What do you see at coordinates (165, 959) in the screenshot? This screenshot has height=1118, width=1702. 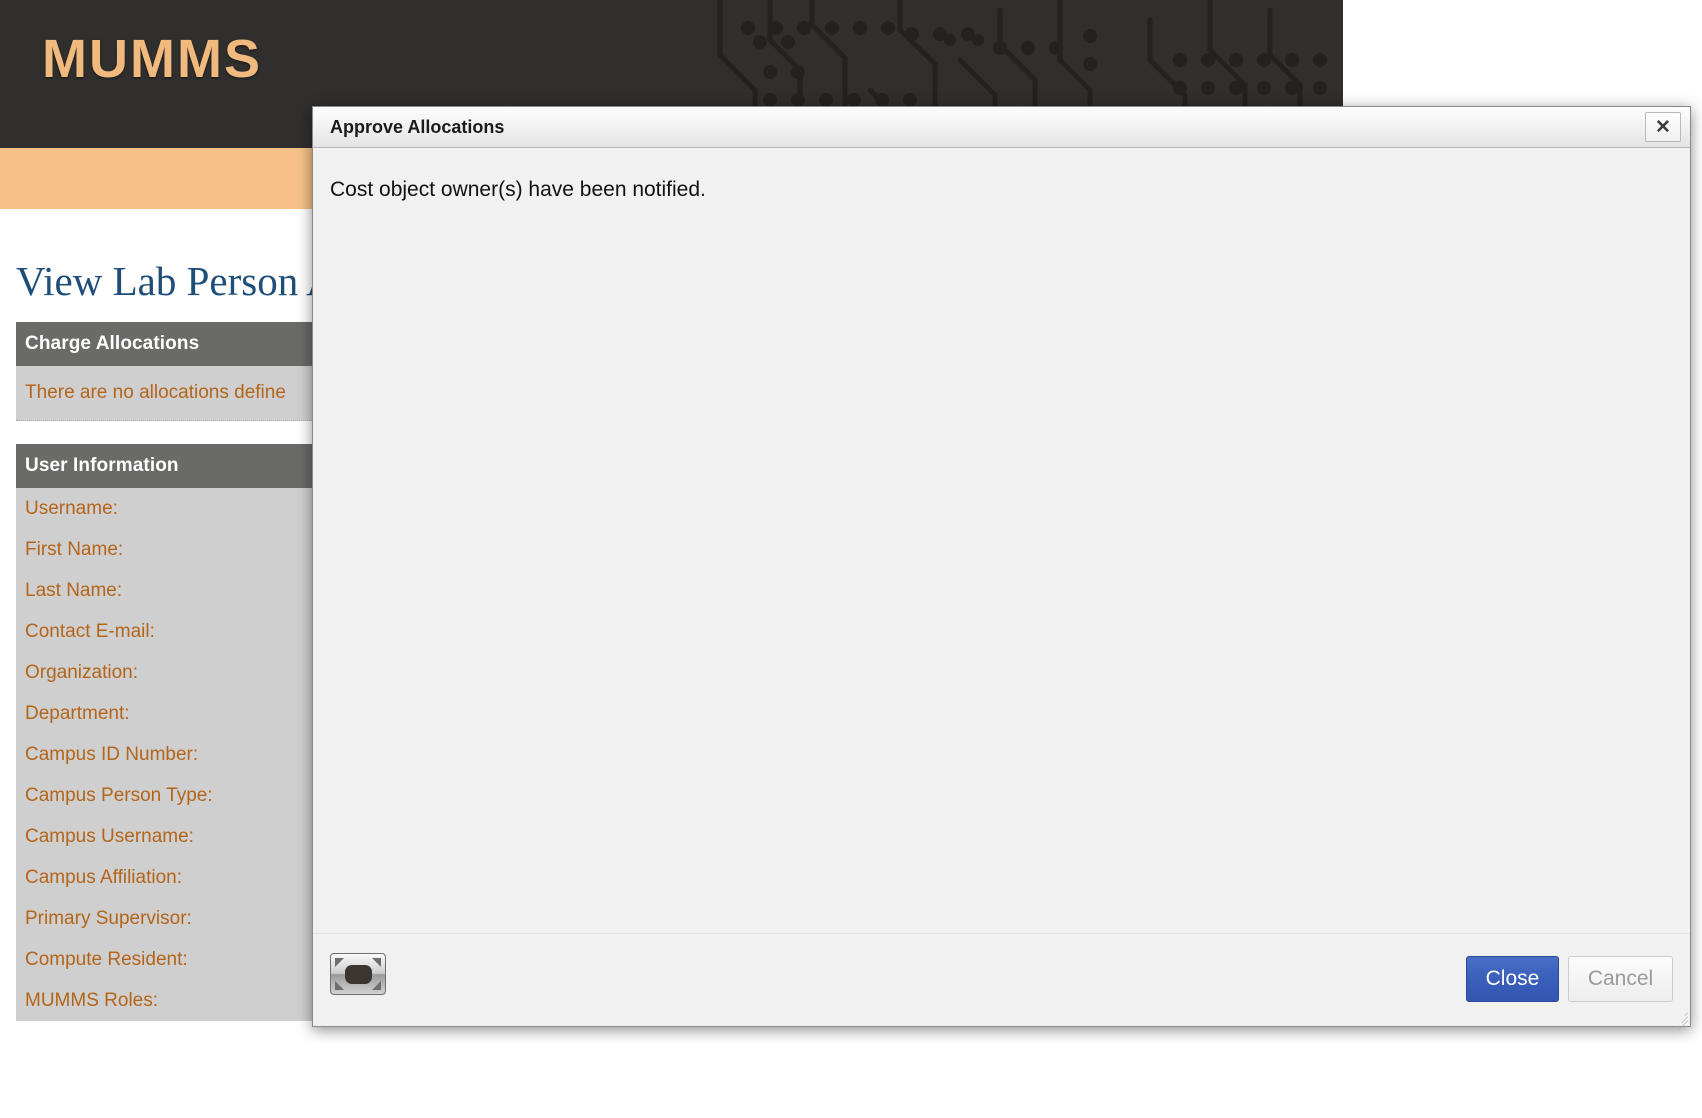 I see `info-label: Compute Resident:` at bounding box center [165, 959].